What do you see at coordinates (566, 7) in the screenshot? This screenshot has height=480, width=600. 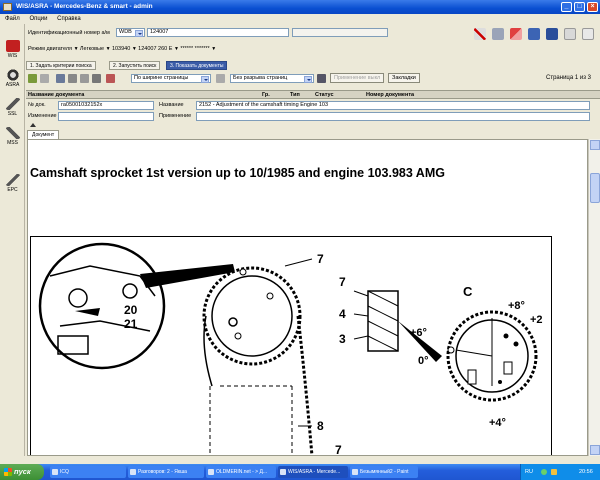 I see `minimize-button: _` at bounding box center [566, 7].